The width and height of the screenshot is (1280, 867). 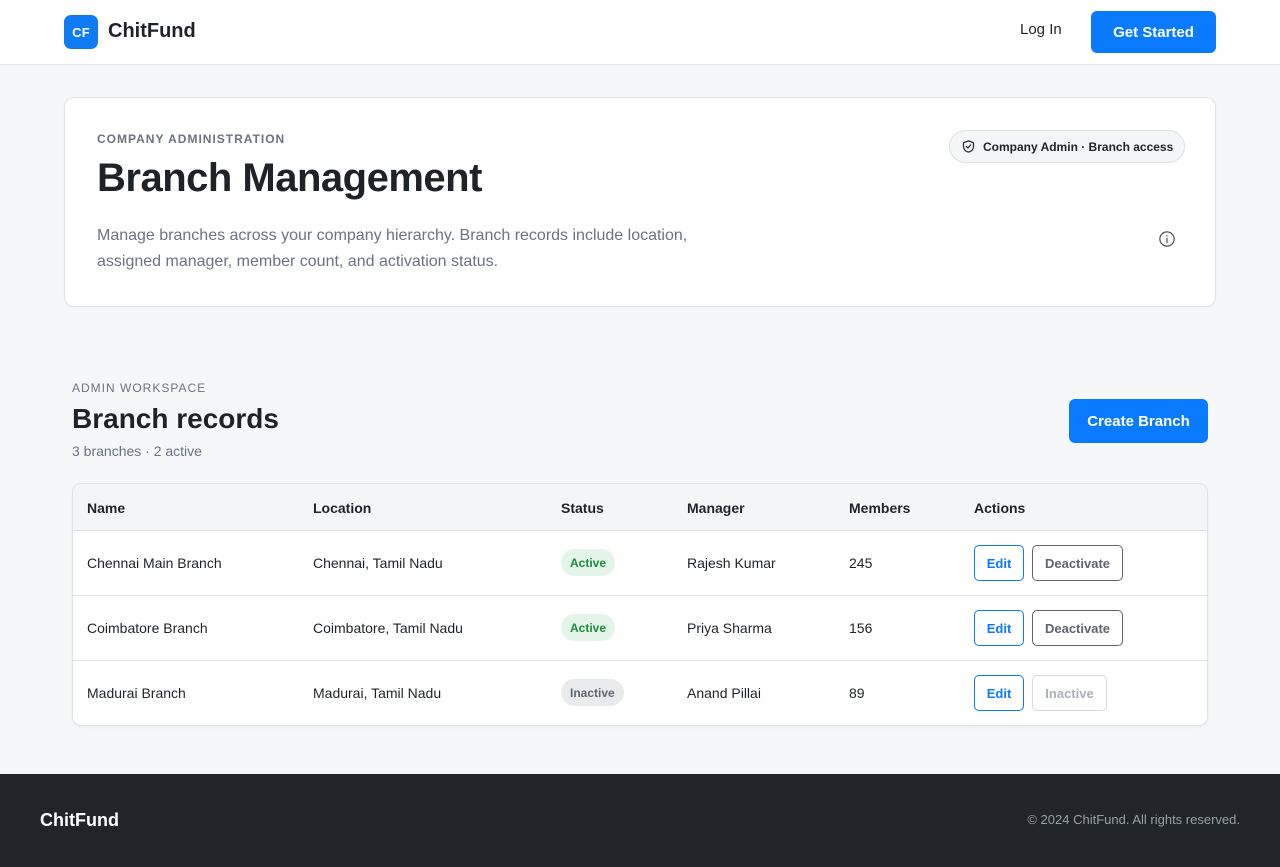 What do you see at coordinates (106, 508) in the screenshot?
I see `column-header-name: Name` at bounding box center [106, 508].